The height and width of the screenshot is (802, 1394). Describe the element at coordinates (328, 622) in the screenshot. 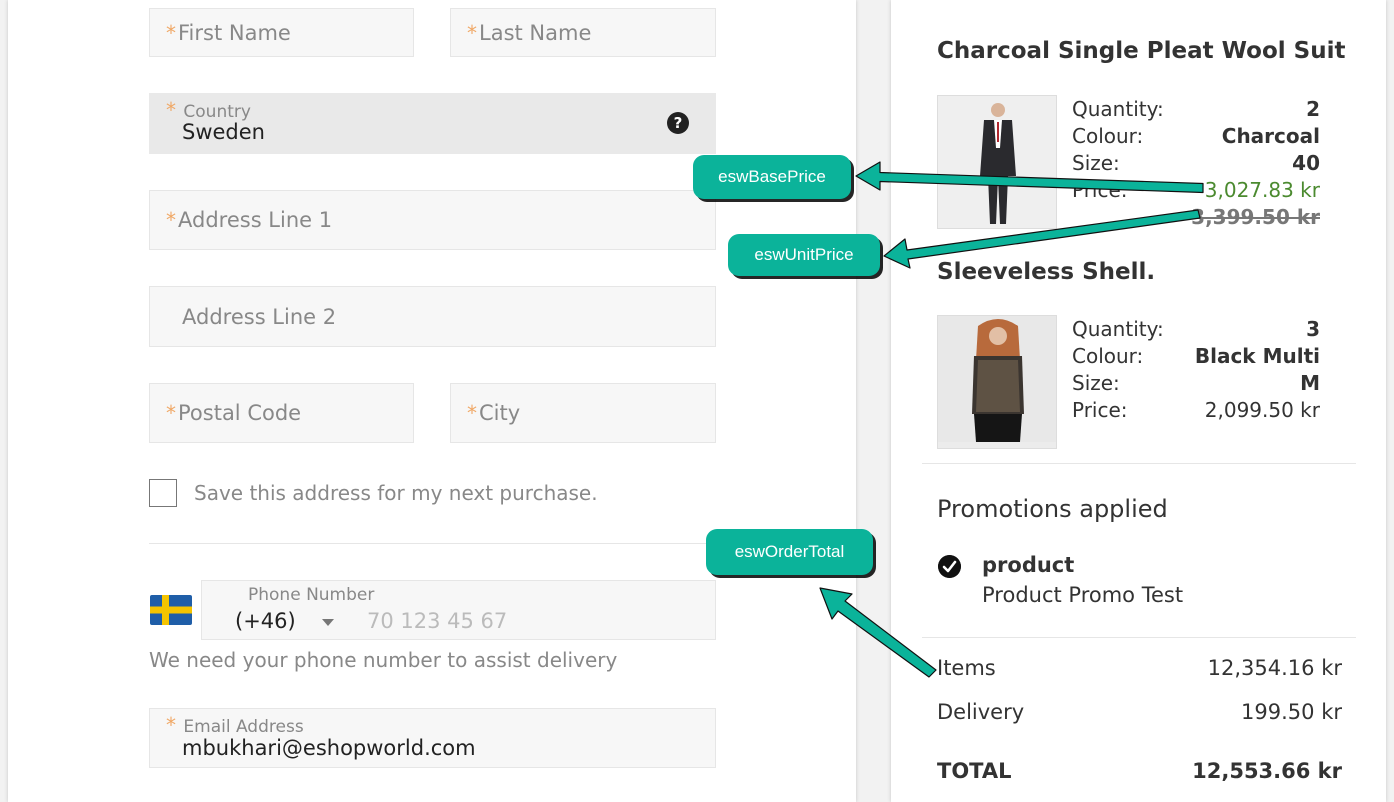

I see `chevron-down-icon` at that location.